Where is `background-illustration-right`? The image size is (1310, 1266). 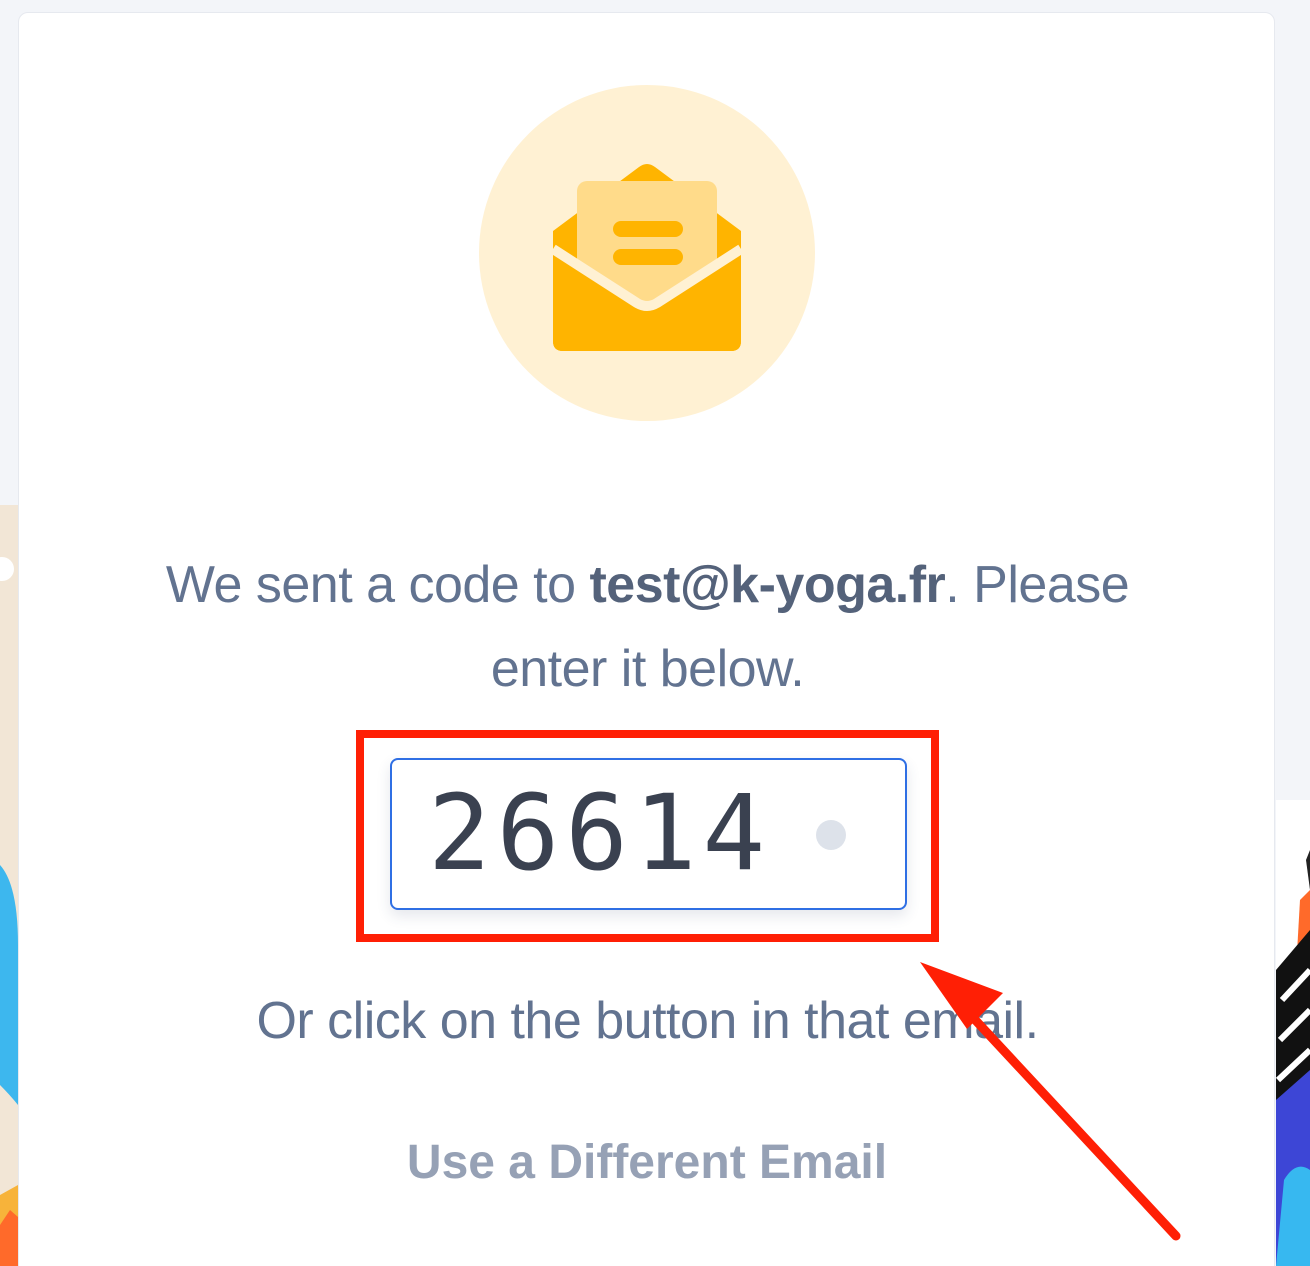 background-illustration-right is located at coordinates (1293, 1033).